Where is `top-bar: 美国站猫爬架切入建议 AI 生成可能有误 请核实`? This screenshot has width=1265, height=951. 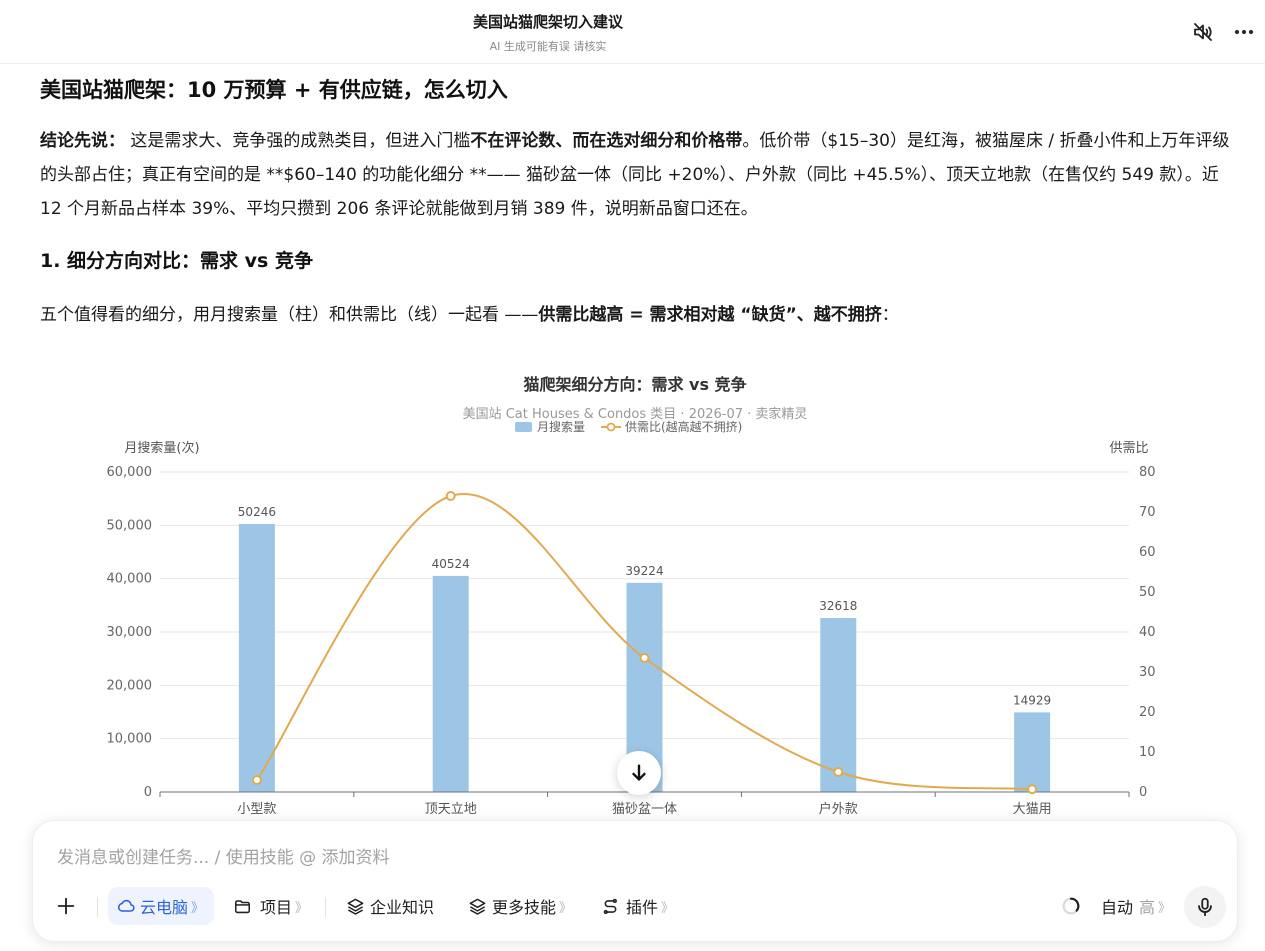 top-bar: 美国站猫爬架切入建议 AI 生成可能有误 请核实 is located at coordinates (632, 32).